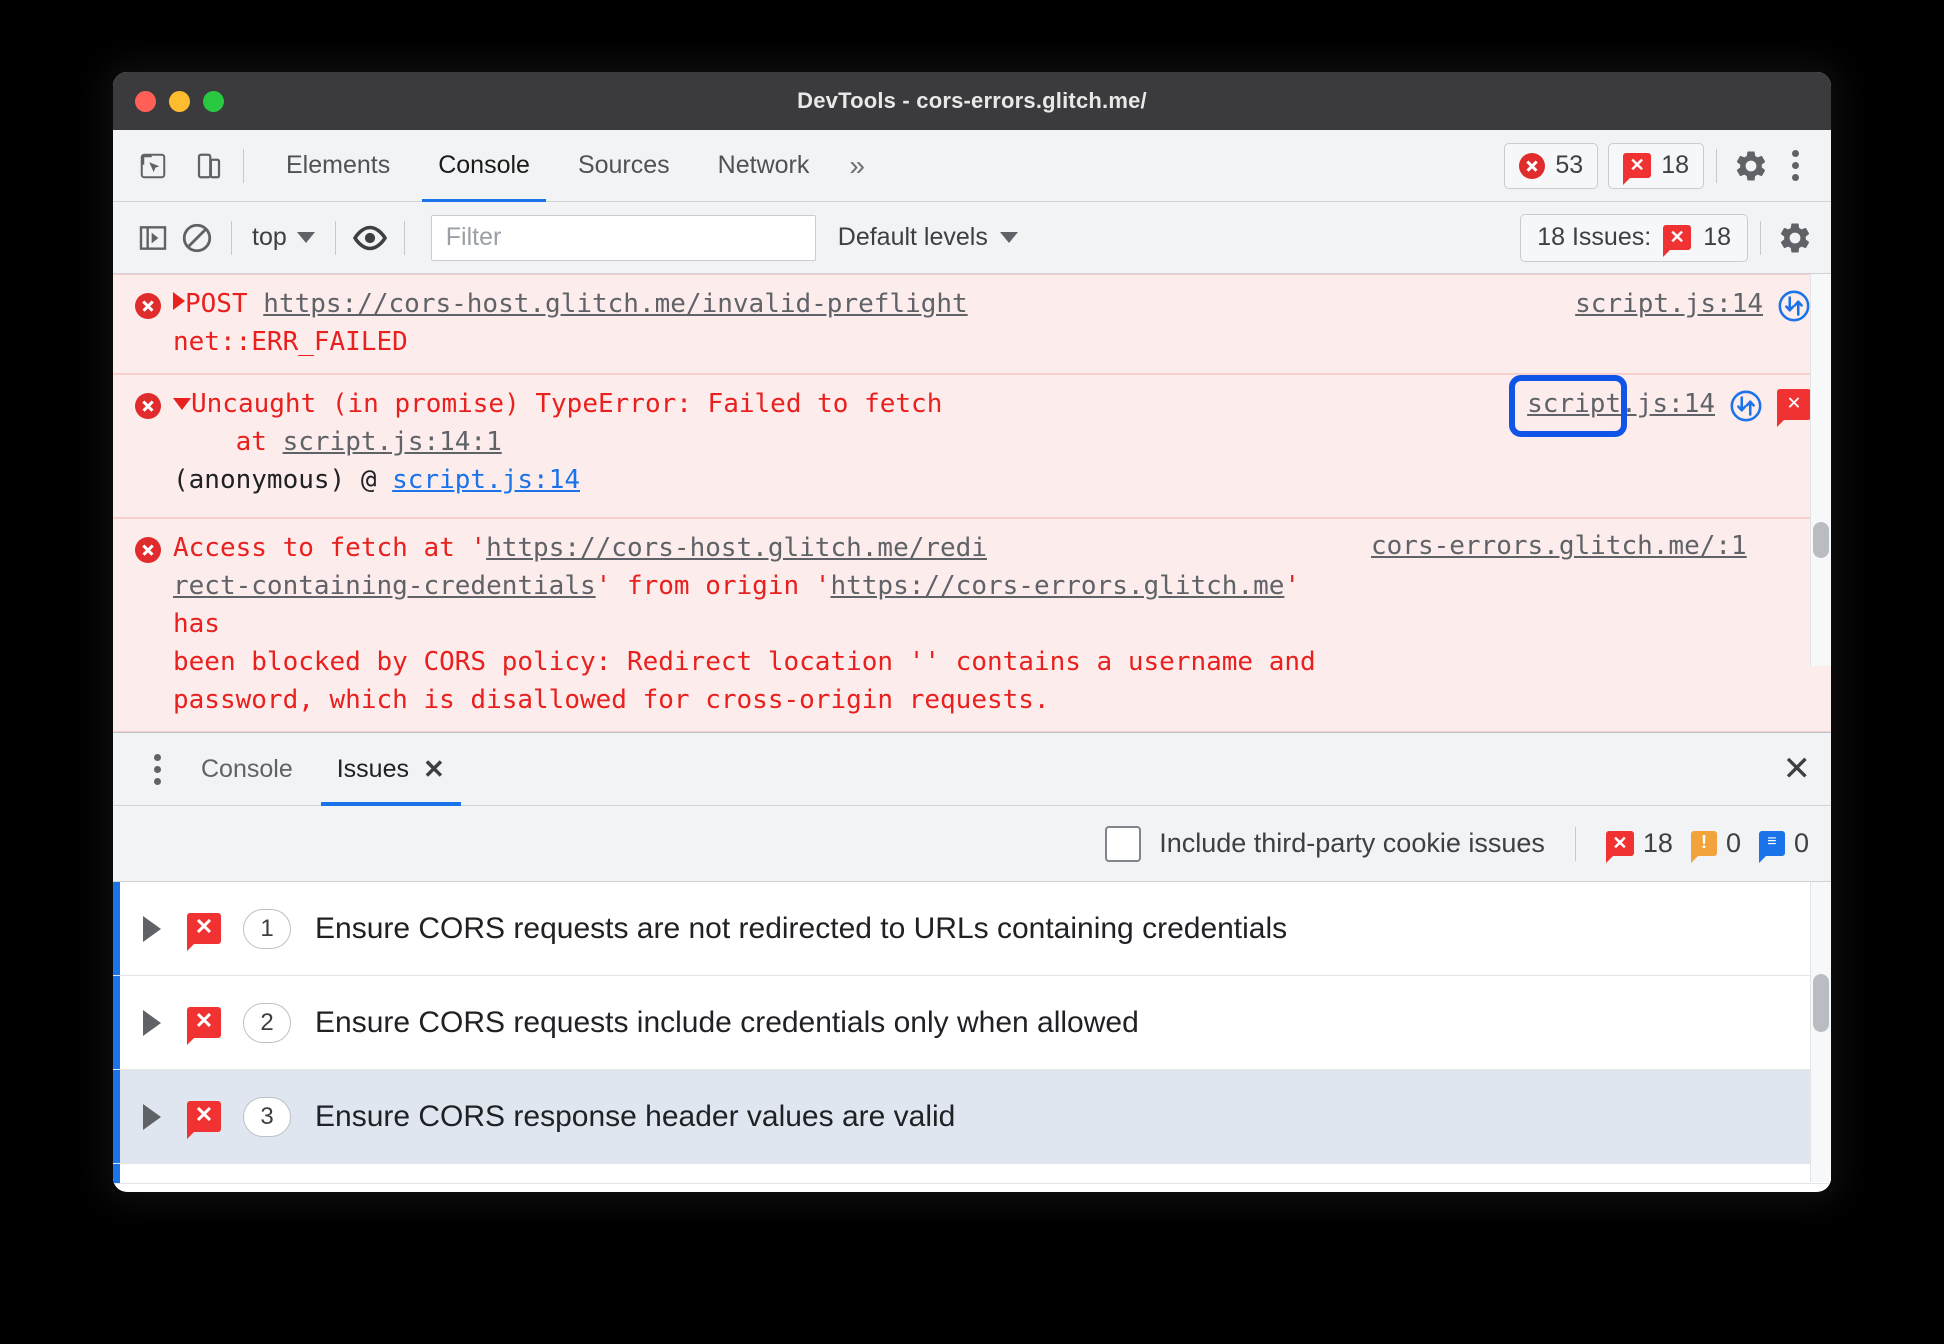 This screenshot has width=1944, height=1344. What do you see at coordinates (267, 928) in the screenshot?
I see `issue-count-pill-1: 1` at bounding box center [267, 928].